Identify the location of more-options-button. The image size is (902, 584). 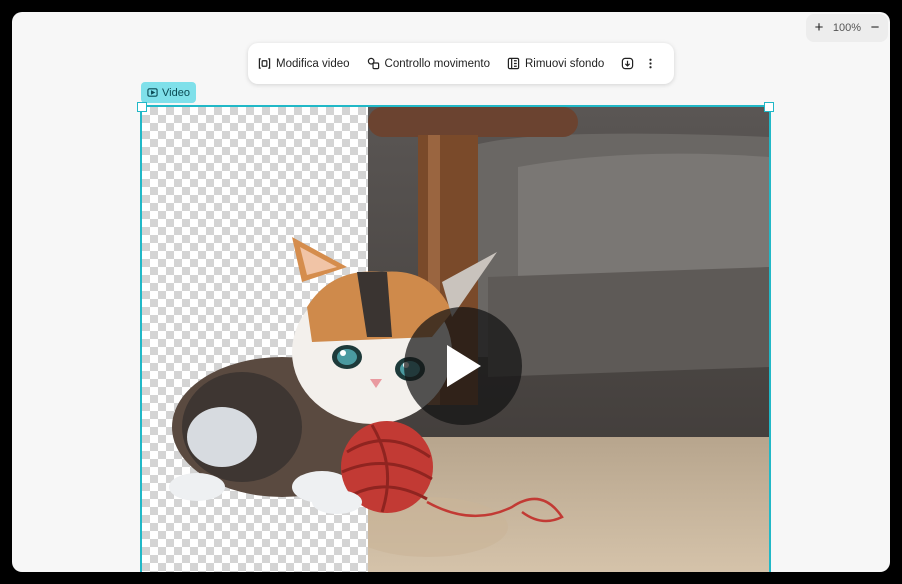
(650, 63).